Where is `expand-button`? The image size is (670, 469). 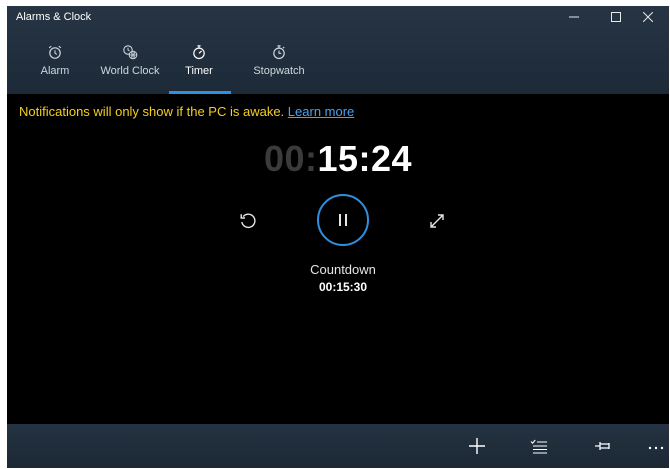
expand-button is located at coordinates (437, 221).